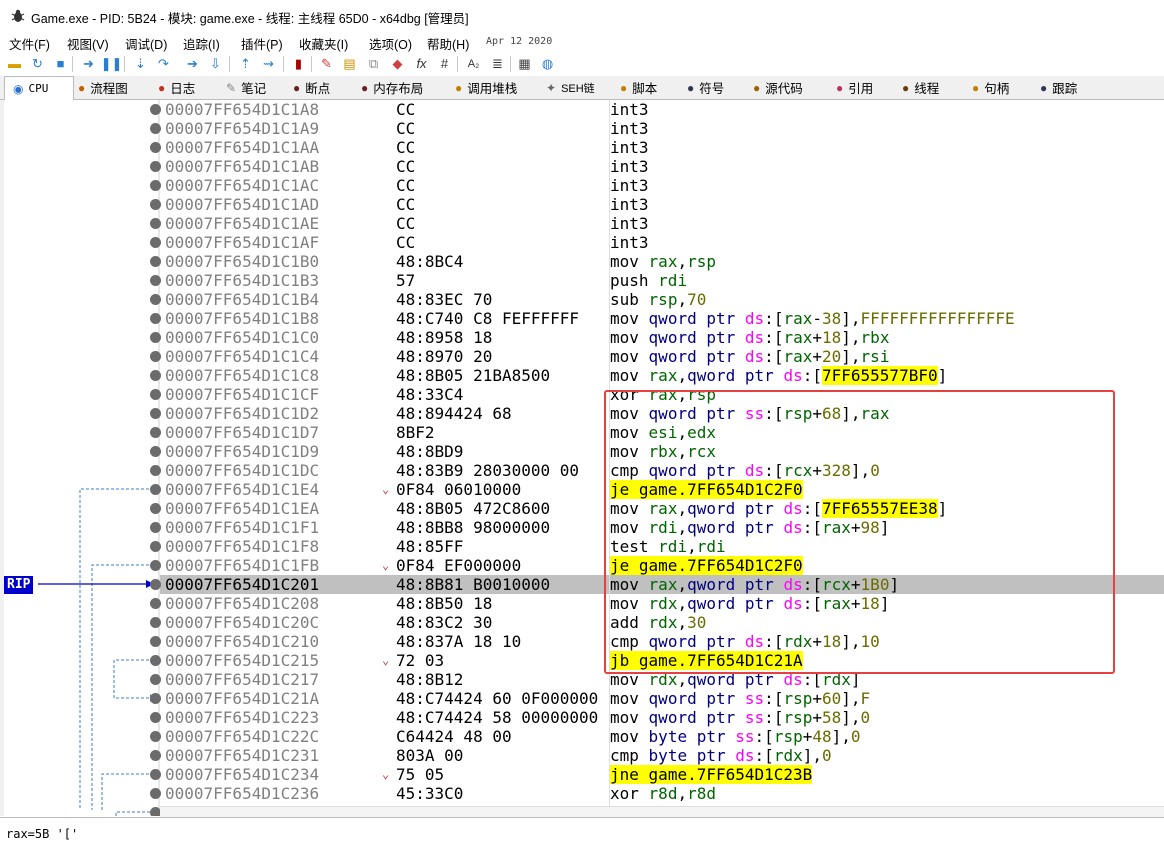  What do you see at coordinates (311, 87) in the screenshot?
I see `tab-breakpoints: ● 断点` at bounding box center [311, 87].